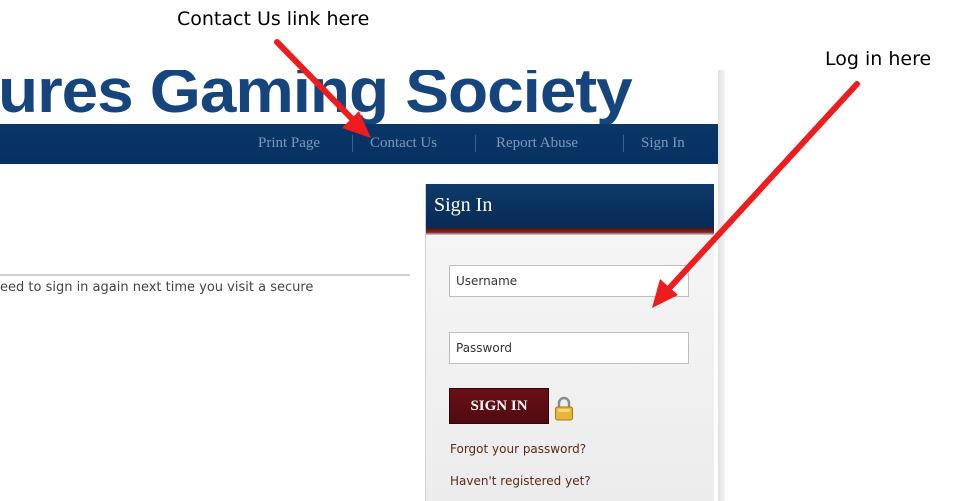  I want to click on sign-in-header: Sign In, so click(570, 206).